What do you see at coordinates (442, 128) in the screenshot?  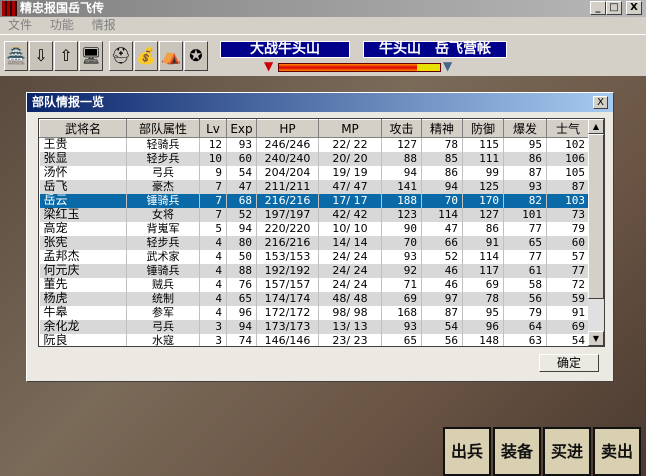 I see `column-header: 精神` at bounding box center [442, 128].